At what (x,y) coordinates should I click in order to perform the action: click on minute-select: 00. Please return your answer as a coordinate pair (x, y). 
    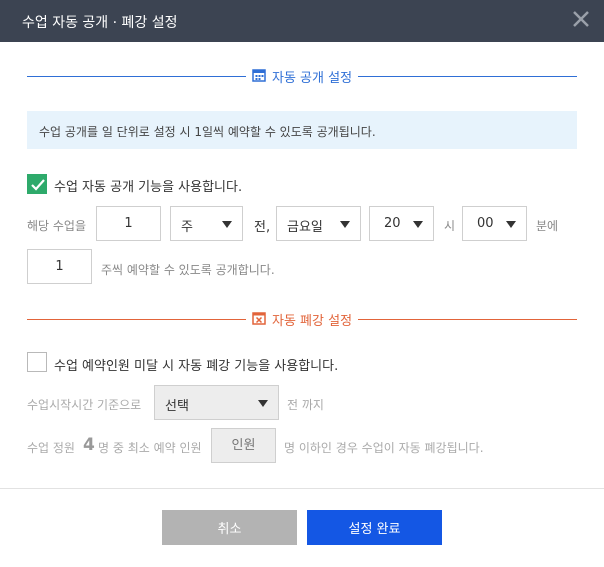
    Looking at the image, I should click on (494, 223).